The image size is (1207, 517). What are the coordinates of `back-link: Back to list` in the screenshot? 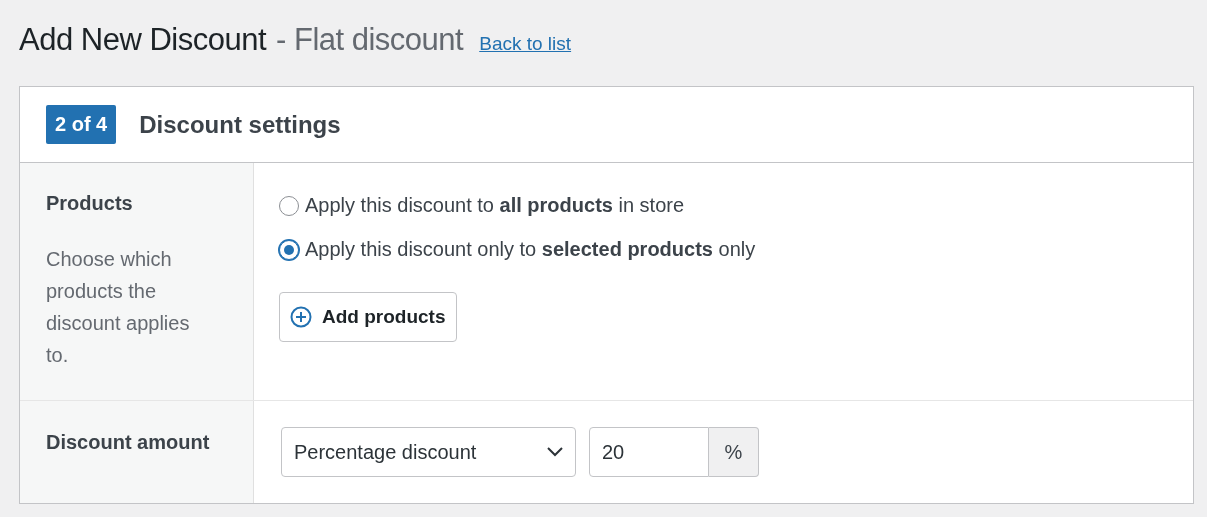 It's located at (525, 44).